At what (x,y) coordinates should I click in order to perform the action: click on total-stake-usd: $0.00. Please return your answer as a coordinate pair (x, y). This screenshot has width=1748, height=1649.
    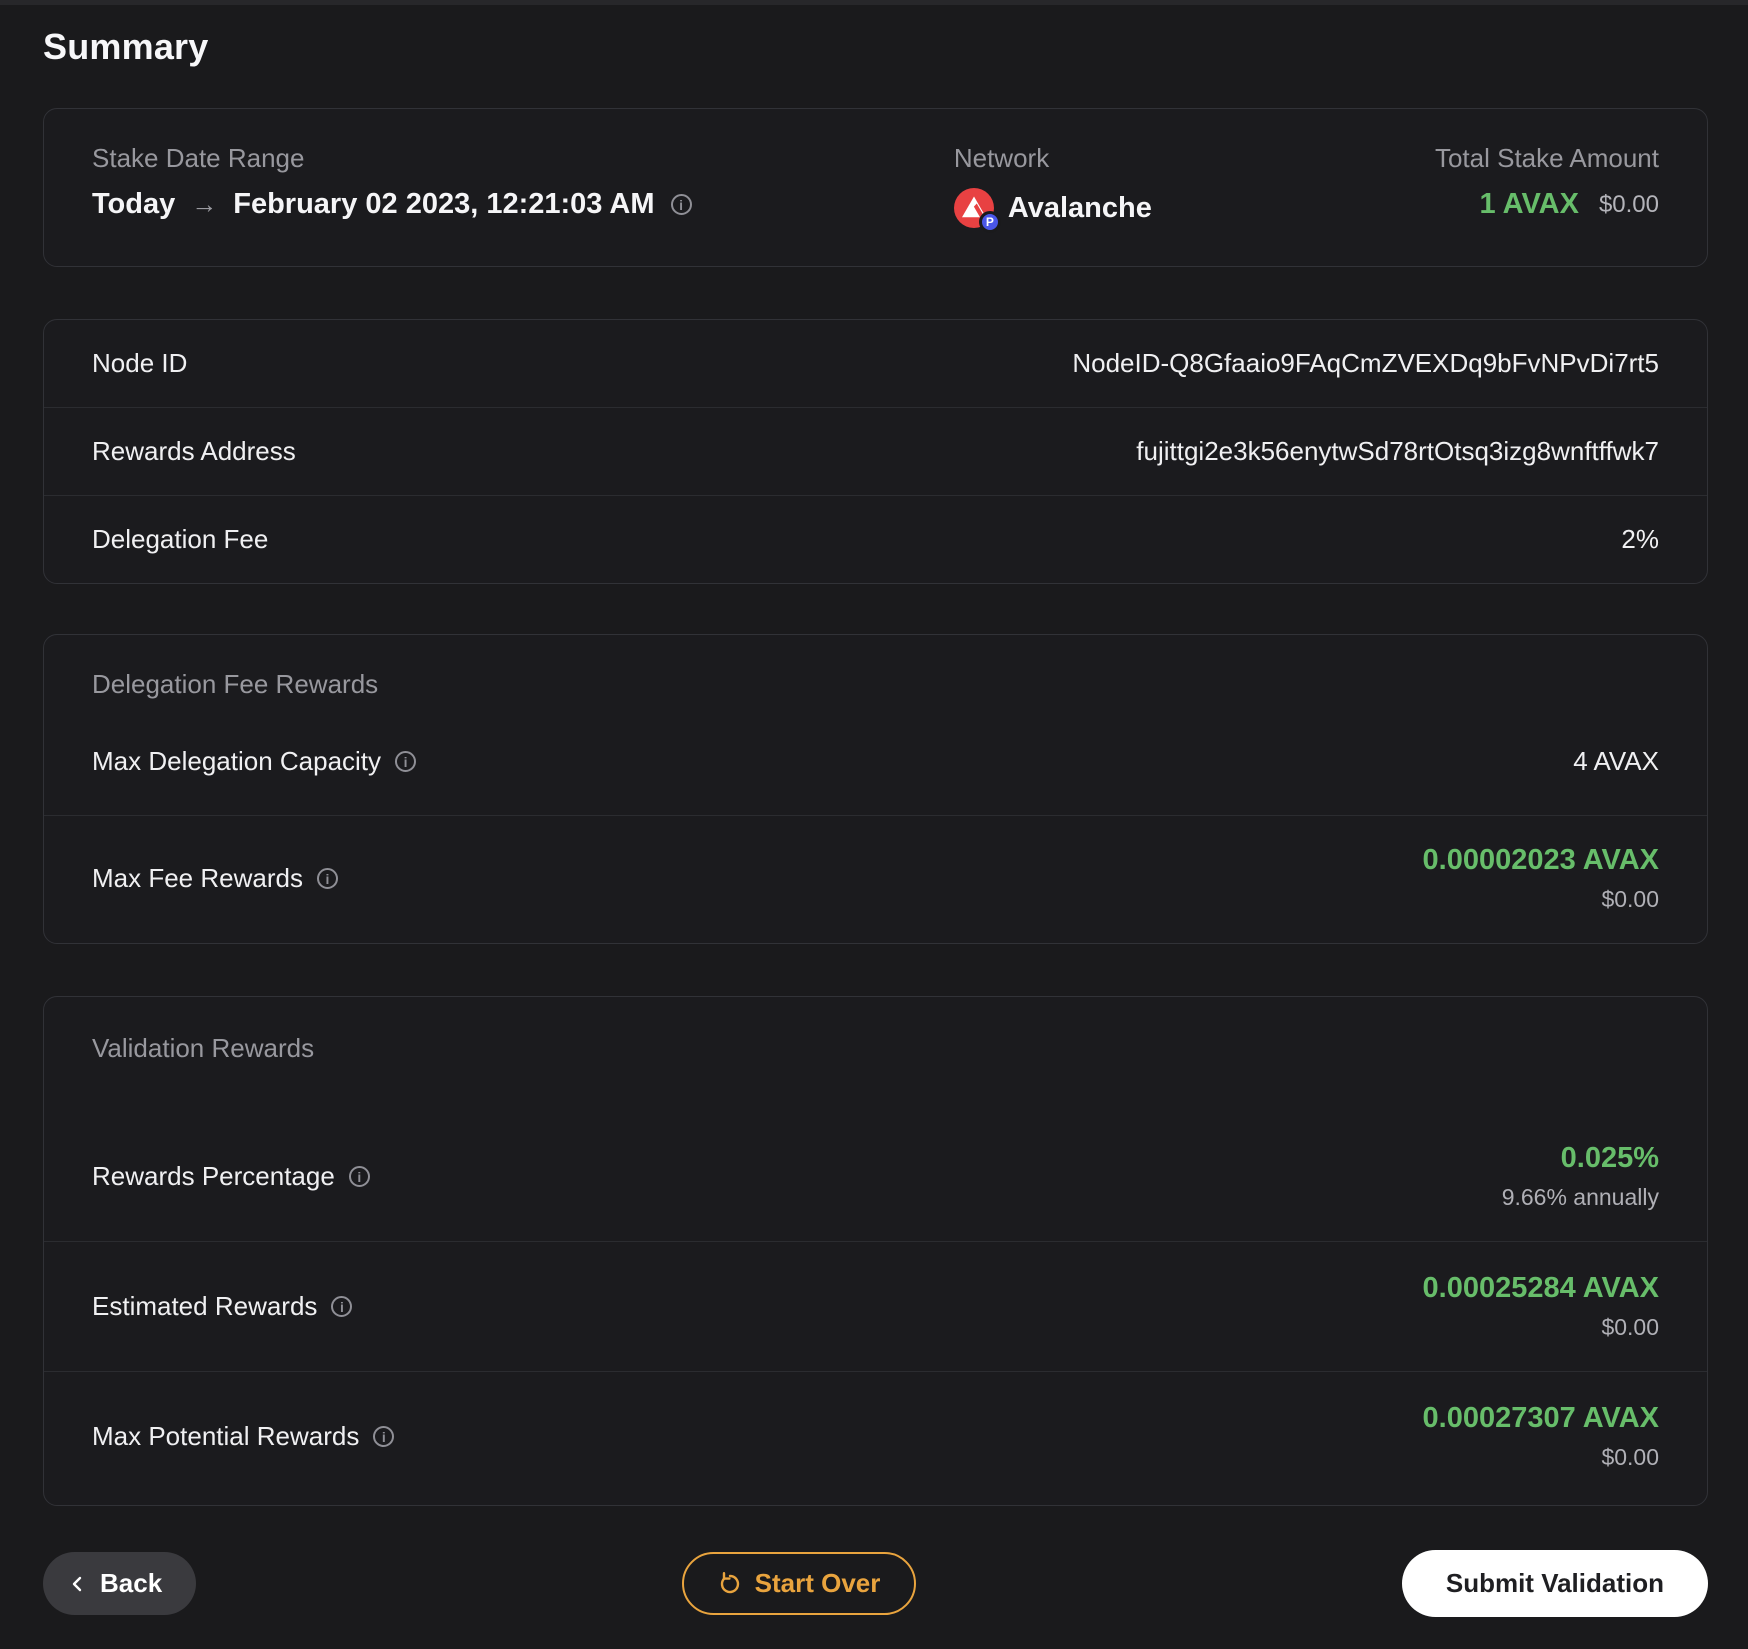
    Looking at the image, I should click on (1628, 204).